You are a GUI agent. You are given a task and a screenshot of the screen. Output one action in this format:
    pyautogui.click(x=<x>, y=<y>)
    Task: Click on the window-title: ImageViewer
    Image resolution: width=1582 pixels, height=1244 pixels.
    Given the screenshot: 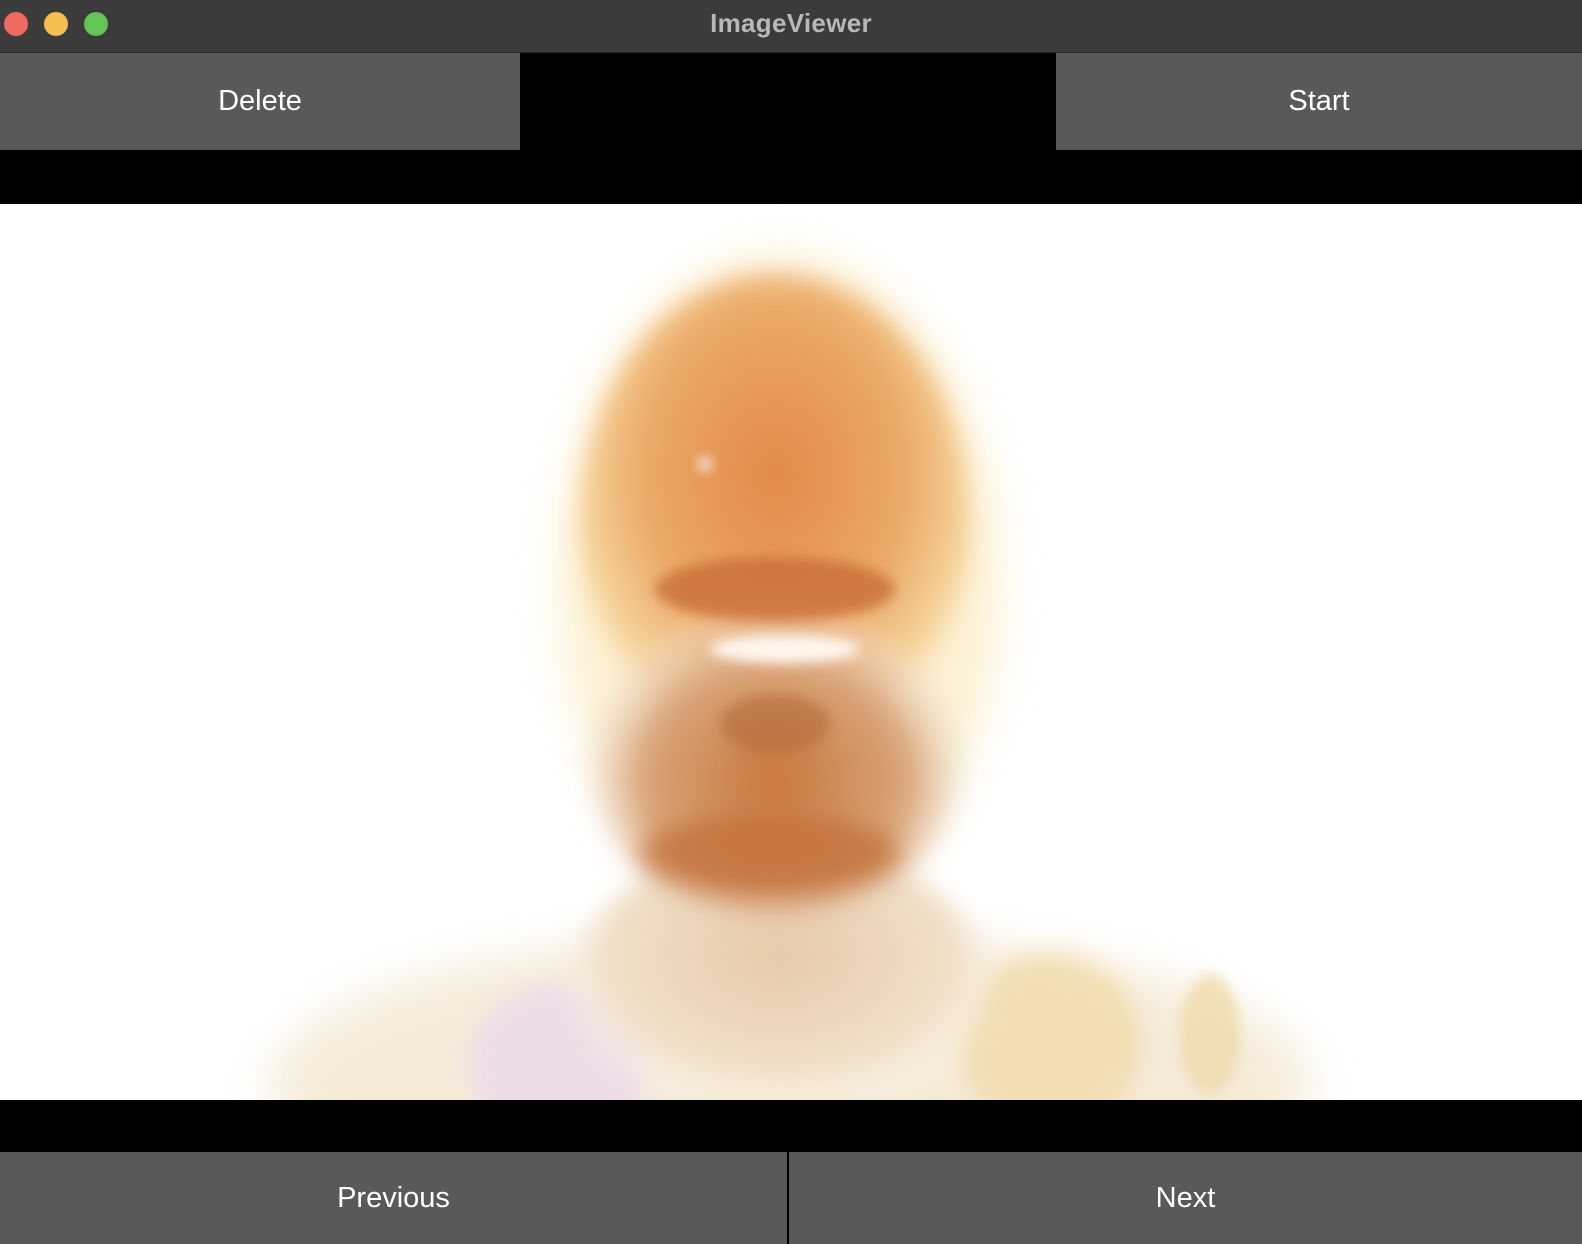 What is the action you would take?
    pyautogui.click(x=791, y=23)
    